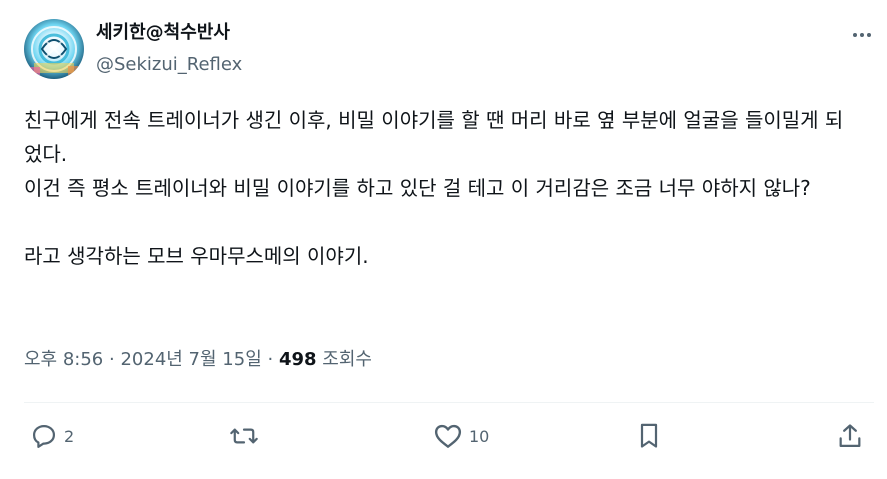 Image resolution: width=887 pixels, height=479 pixels. Describe the element at coordinates (163, 33) in the screenshot. I see `author-name: 세키한@척수반사` at that location.